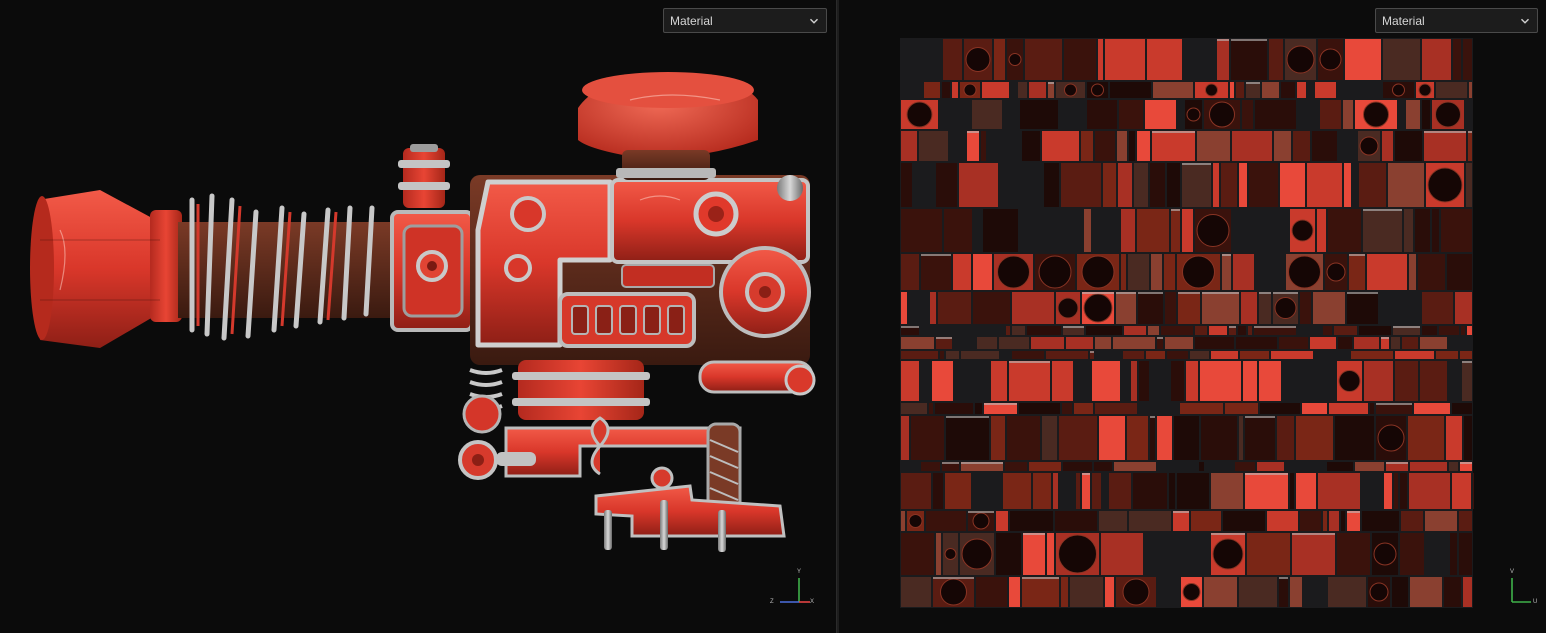 This screenshot has height=633, width=1546. Describe the element at coordinates (812, 602) in the screenshot. I see `axis-label-x: X` at that location.